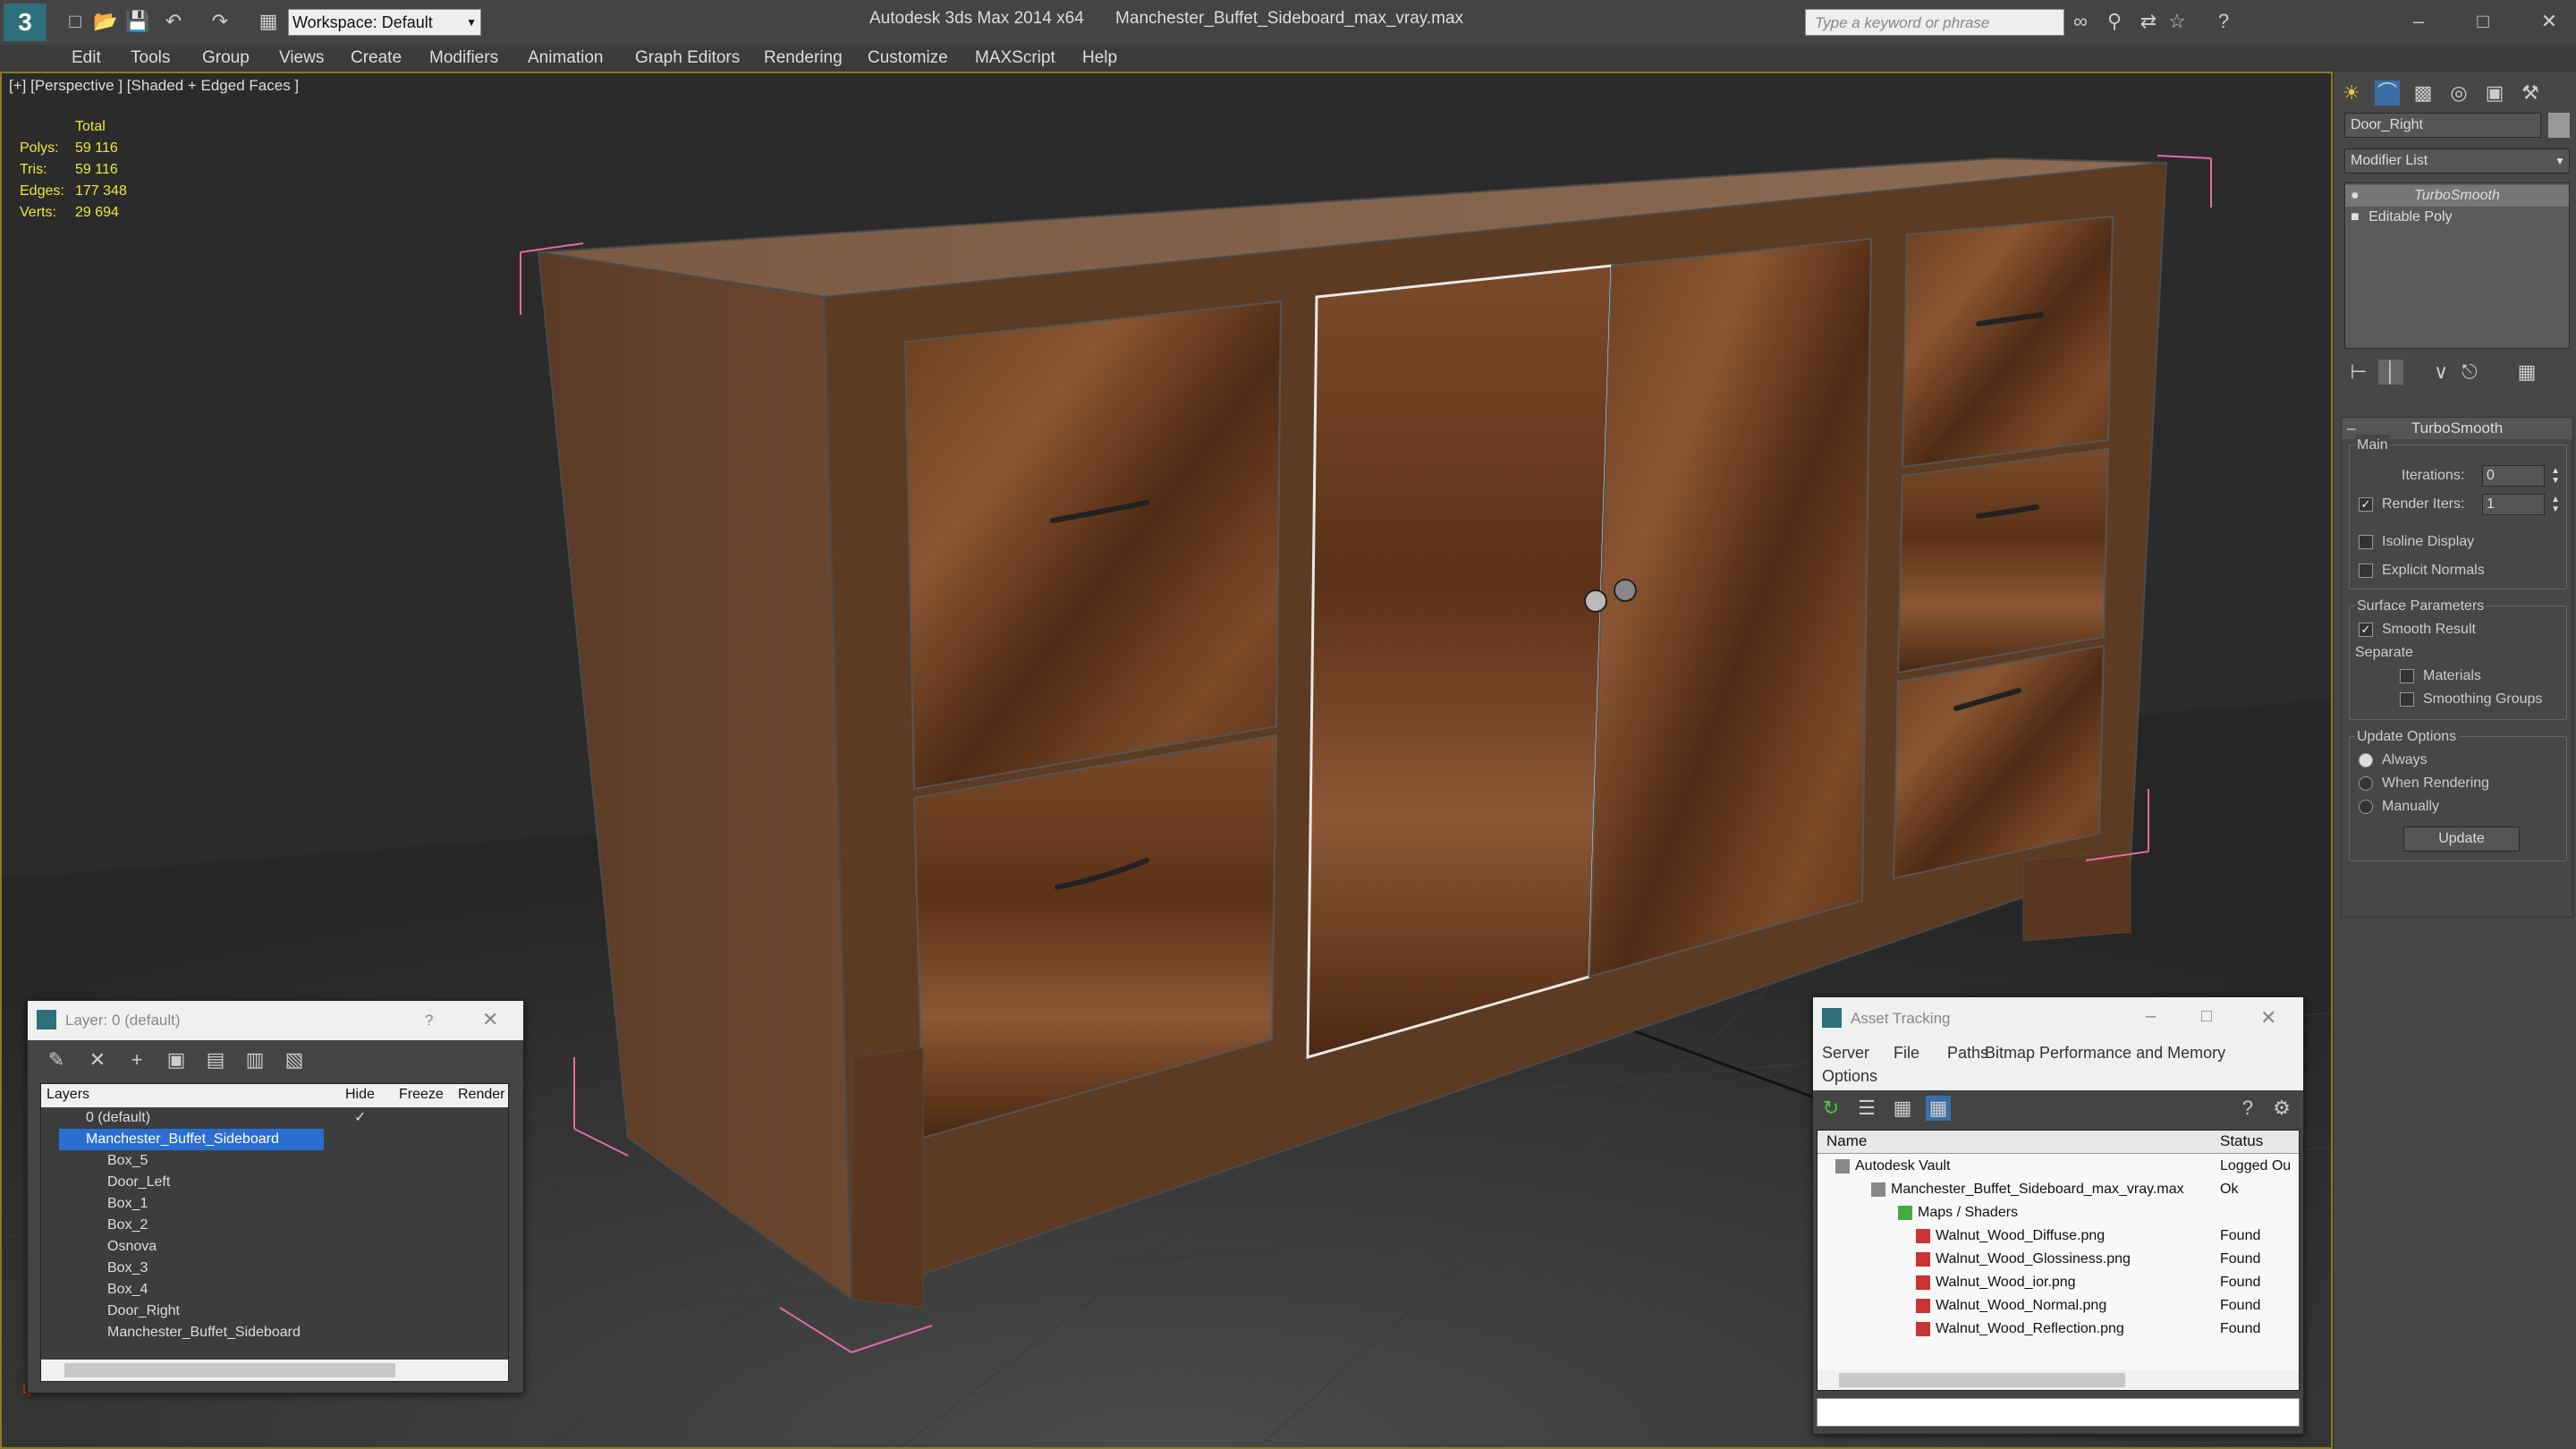  Describe the element at coordinates (1099, 58) in the screenshot. I see `menu-item-help: Help` at that location.